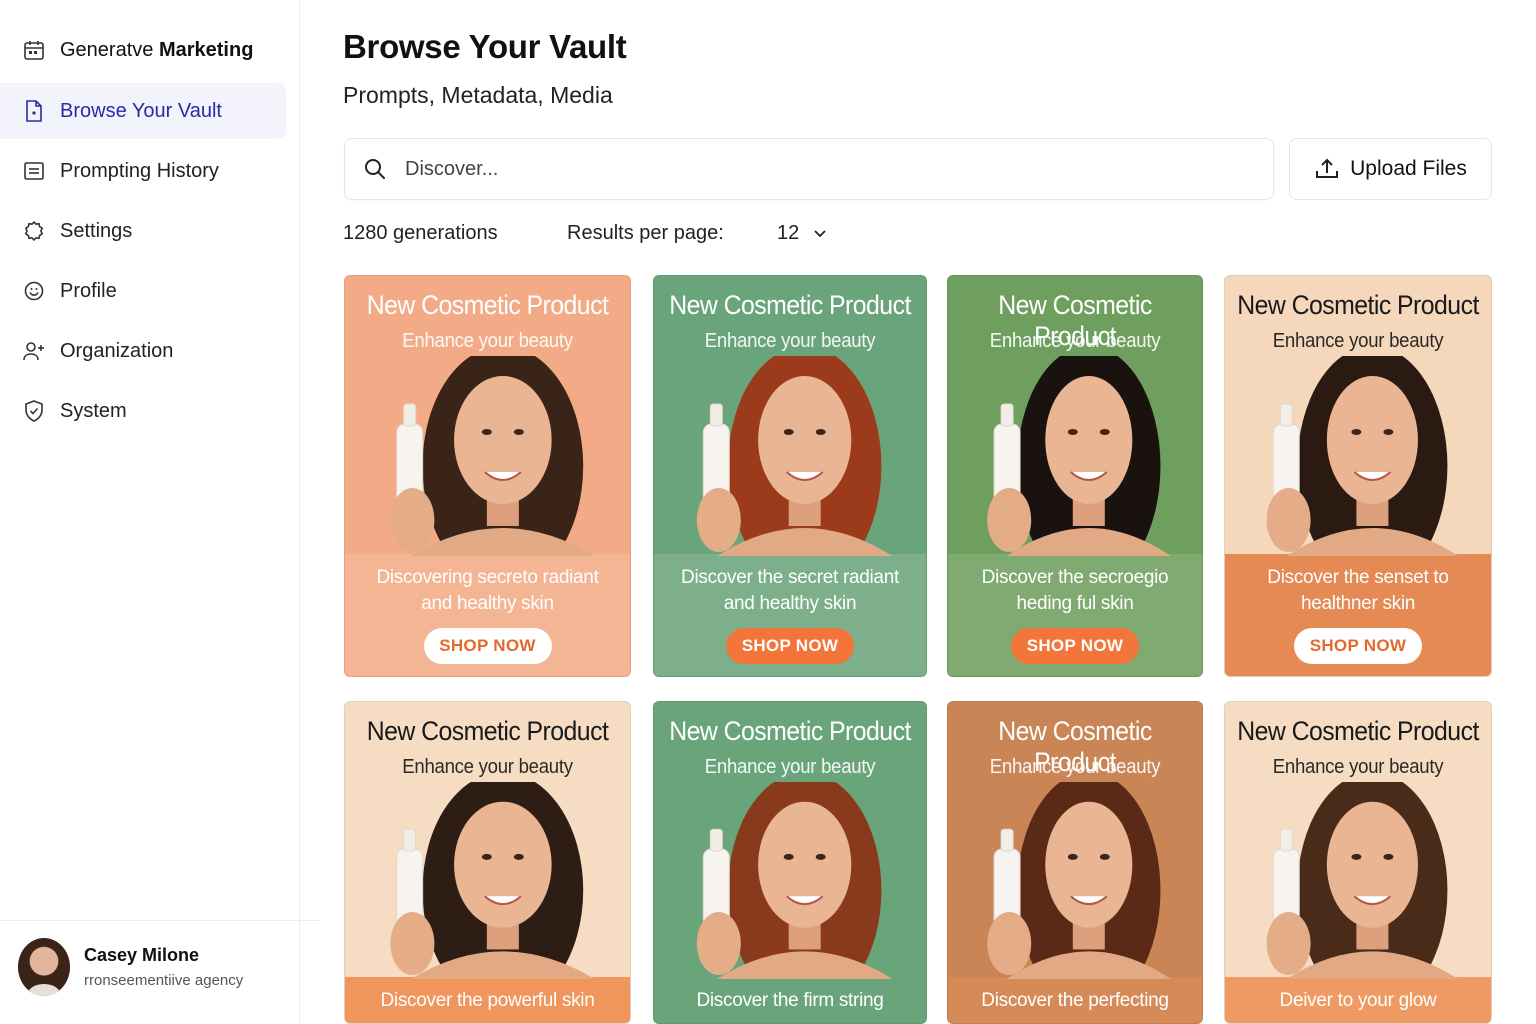 Image resolution: width=1536 pixels, height=1024 pixels. What do you see at coordinates (1358, 1000) in the screenshot?
I see `card-description: Deiver to your glow` at bounding box center [1358, 1000].